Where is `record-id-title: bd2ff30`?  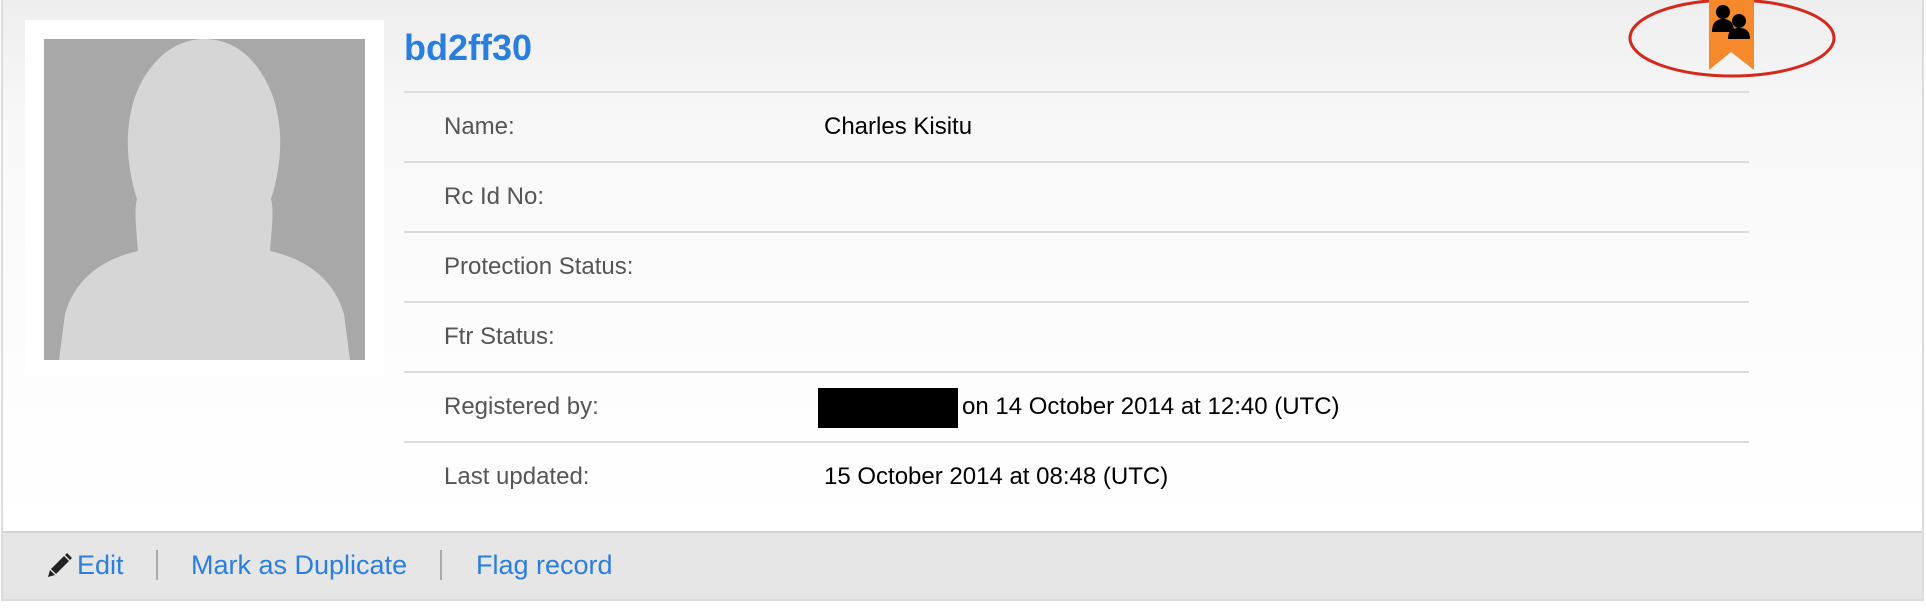
record-id-title: bd2ff30 is located at coordinates (468, 48).